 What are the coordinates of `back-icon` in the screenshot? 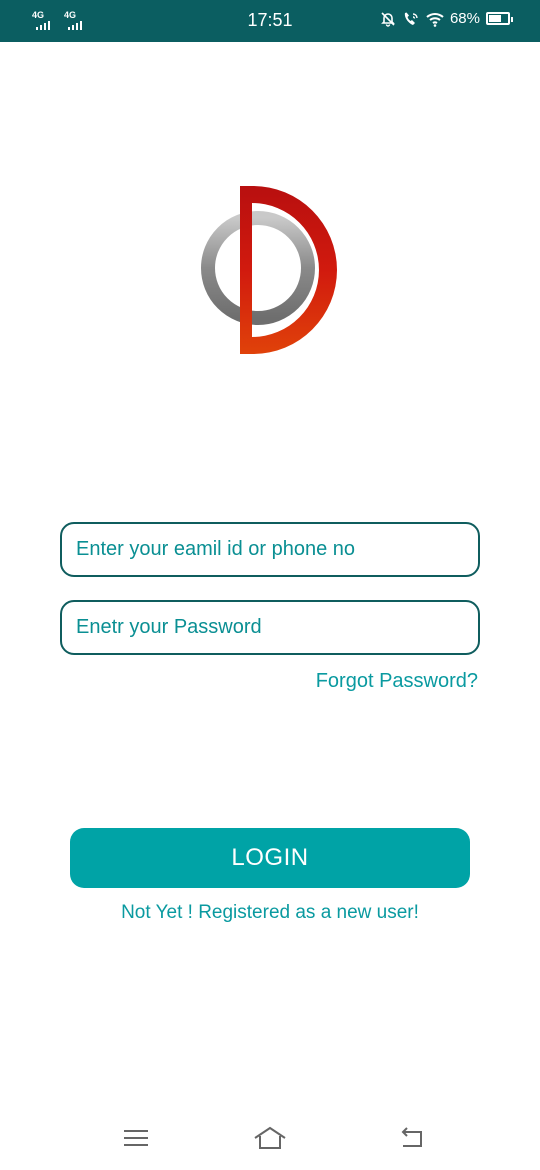 It's located at (411, 1138).